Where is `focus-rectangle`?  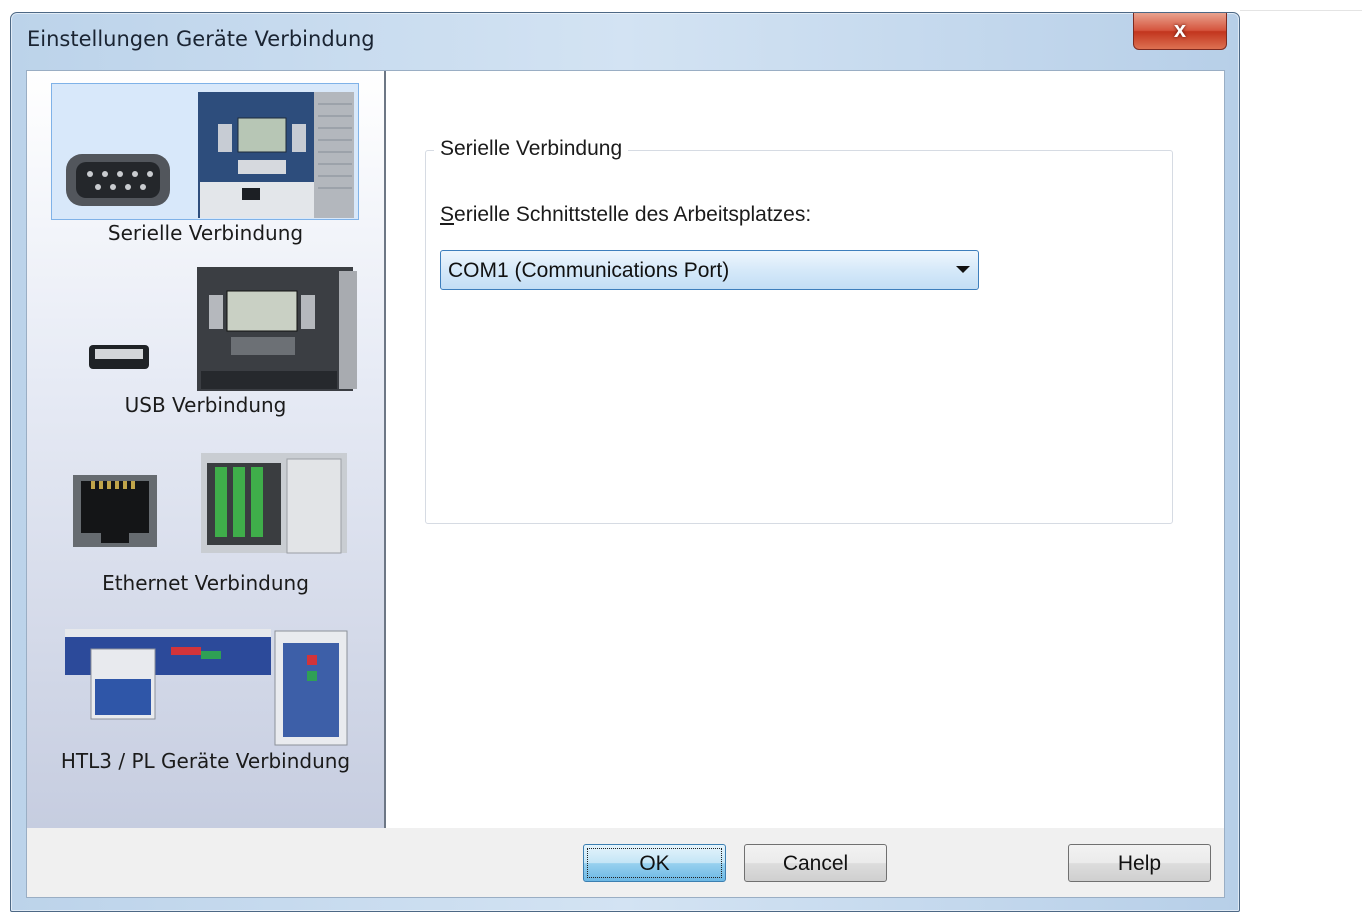 focus-rectangle is located at coordinates (654, 863).